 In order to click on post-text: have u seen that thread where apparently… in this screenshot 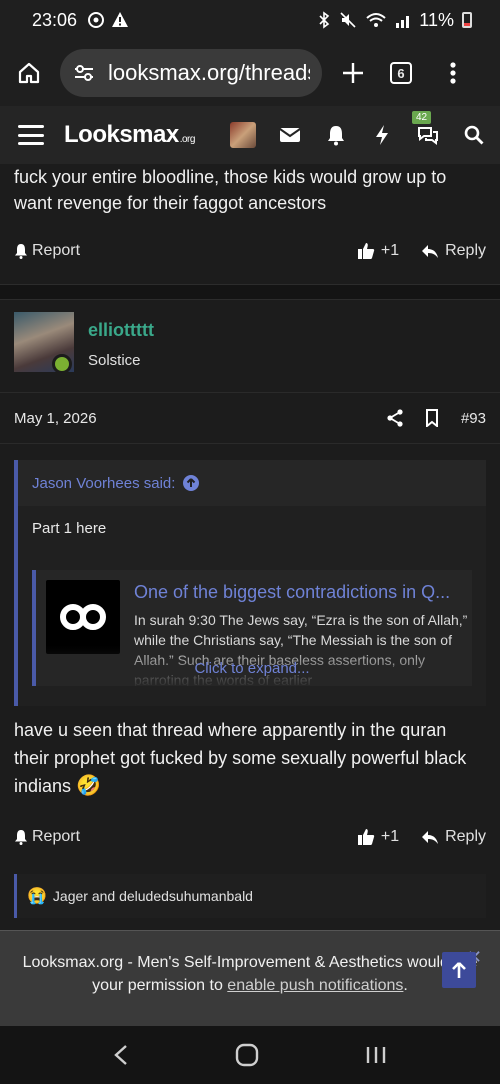, I will do `click(240, 758)`.